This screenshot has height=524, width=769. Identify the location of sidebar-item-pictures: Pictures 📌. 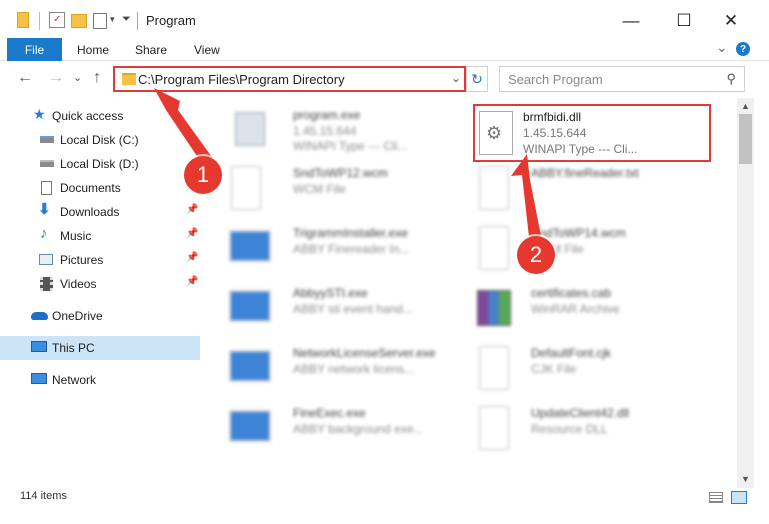
(100, 260).